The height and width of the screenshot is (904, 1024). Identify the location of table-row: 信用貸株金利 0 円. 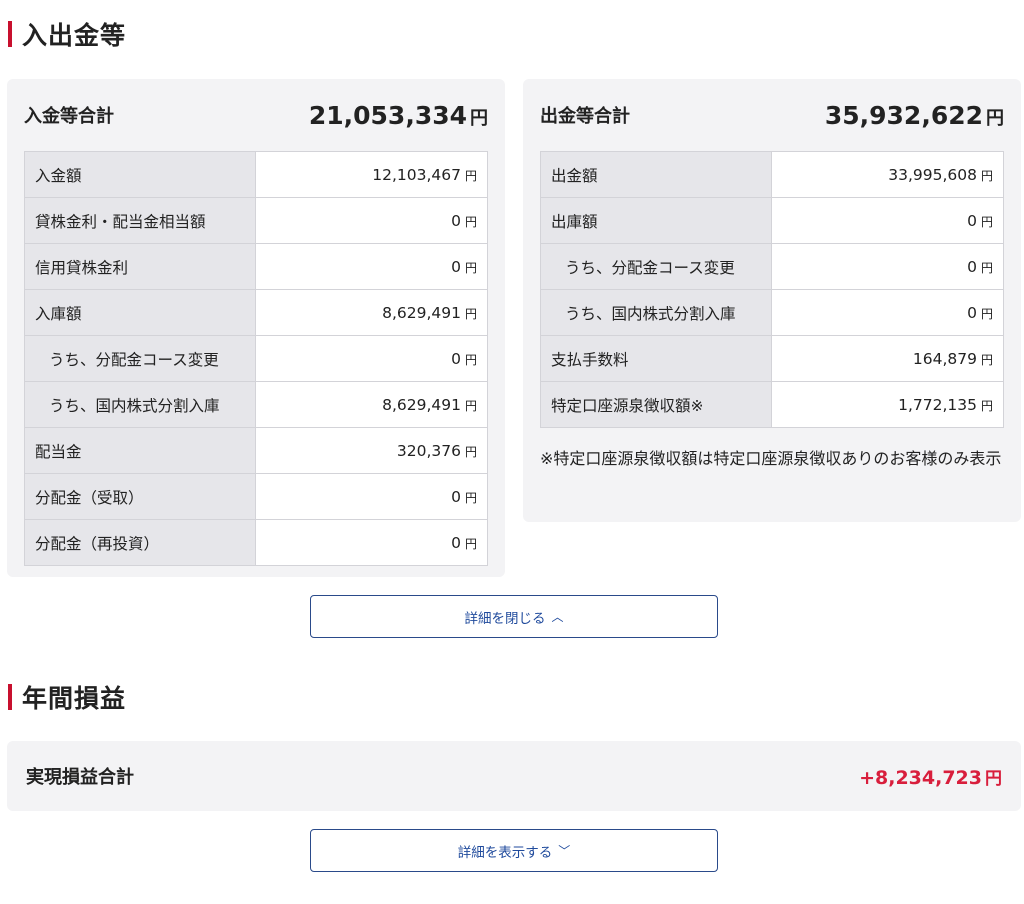
(256, 266).